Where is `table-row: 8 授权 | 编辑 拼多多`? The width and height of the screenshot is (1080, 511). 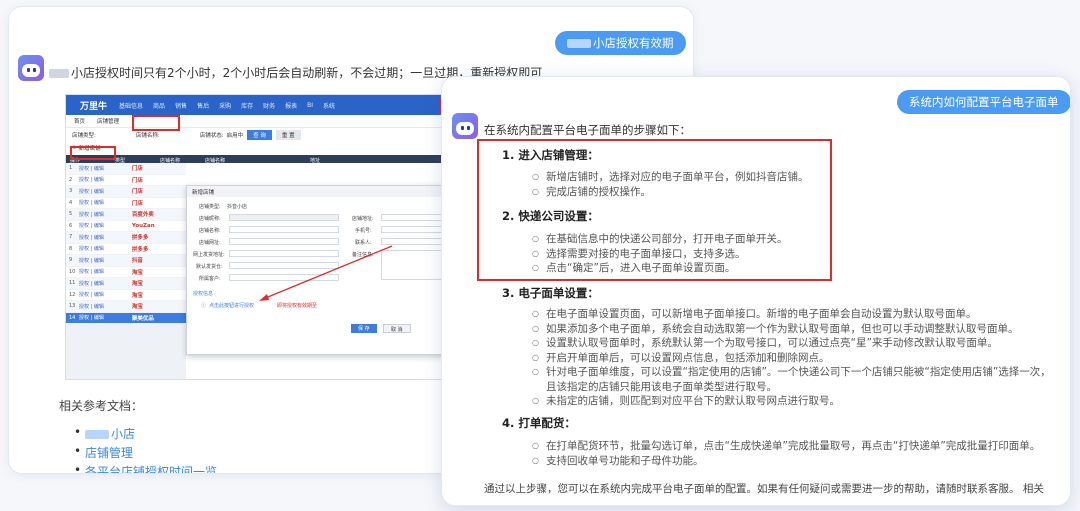 table-row: 8 授权 | 编辑 拼多多 is located at coordinates (126, 249).